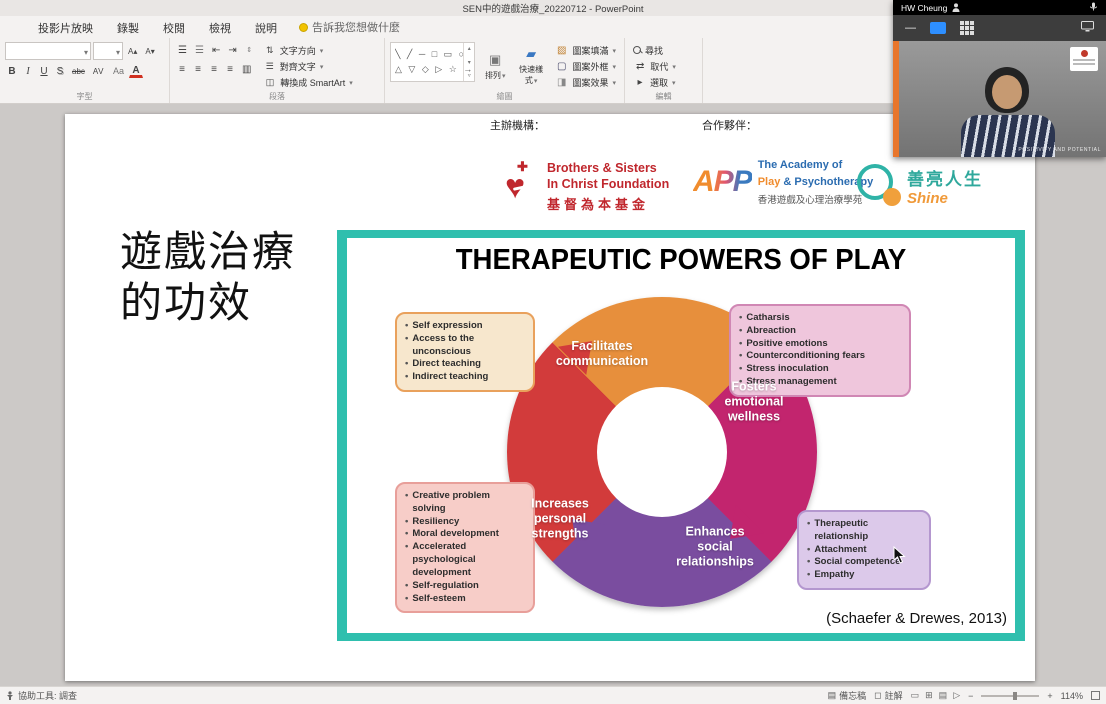 The height and width of the screenshot is (704, 1106). Describe the element at coordinates (1093, 6) in the screenshot. I see `mic-icon` at that location.